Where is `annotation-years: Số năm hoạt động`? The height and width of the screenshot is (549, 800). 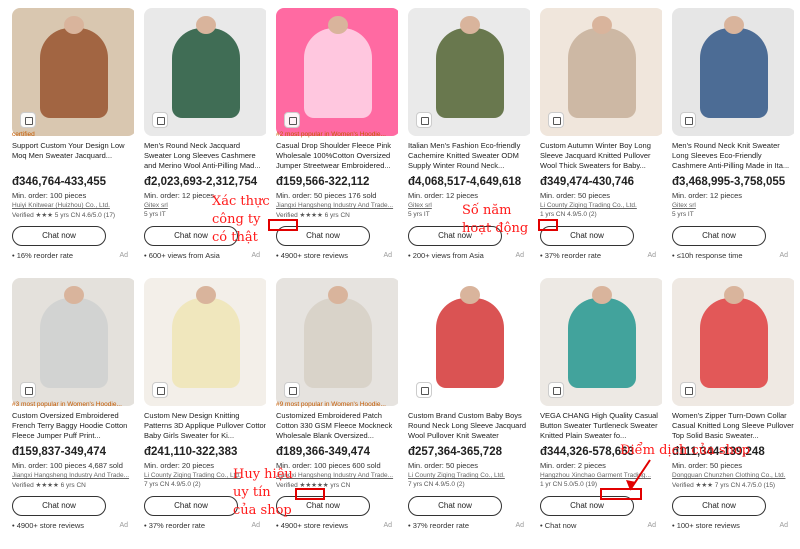 annotation-years: Số năm hoạt động is located at coordinates (495, 219).